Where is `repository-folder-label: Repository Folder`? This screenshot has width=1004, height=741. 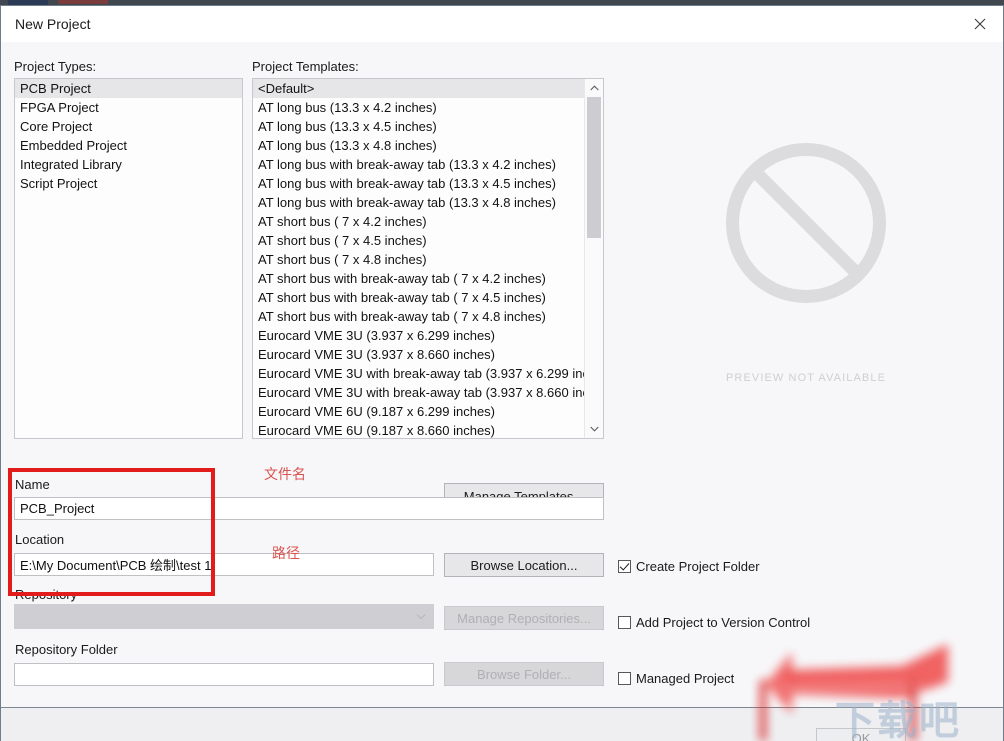
repository-folder-label: Repository Folder is located at coordinates (66, 649).